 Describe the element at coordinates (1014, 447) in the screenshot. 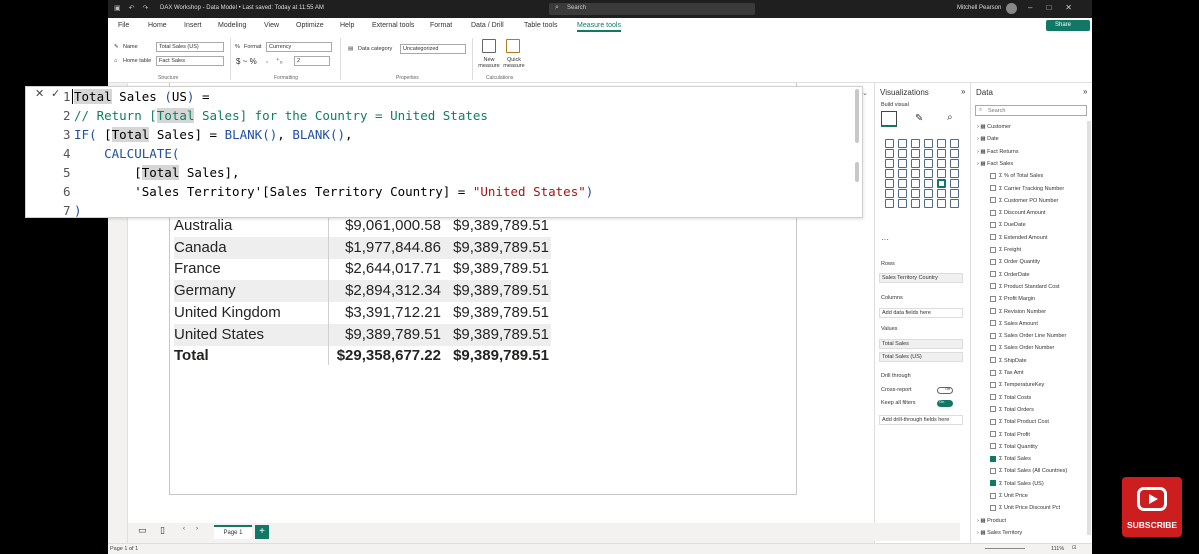

I see `data-field: Σ Total Quantity` at that location.